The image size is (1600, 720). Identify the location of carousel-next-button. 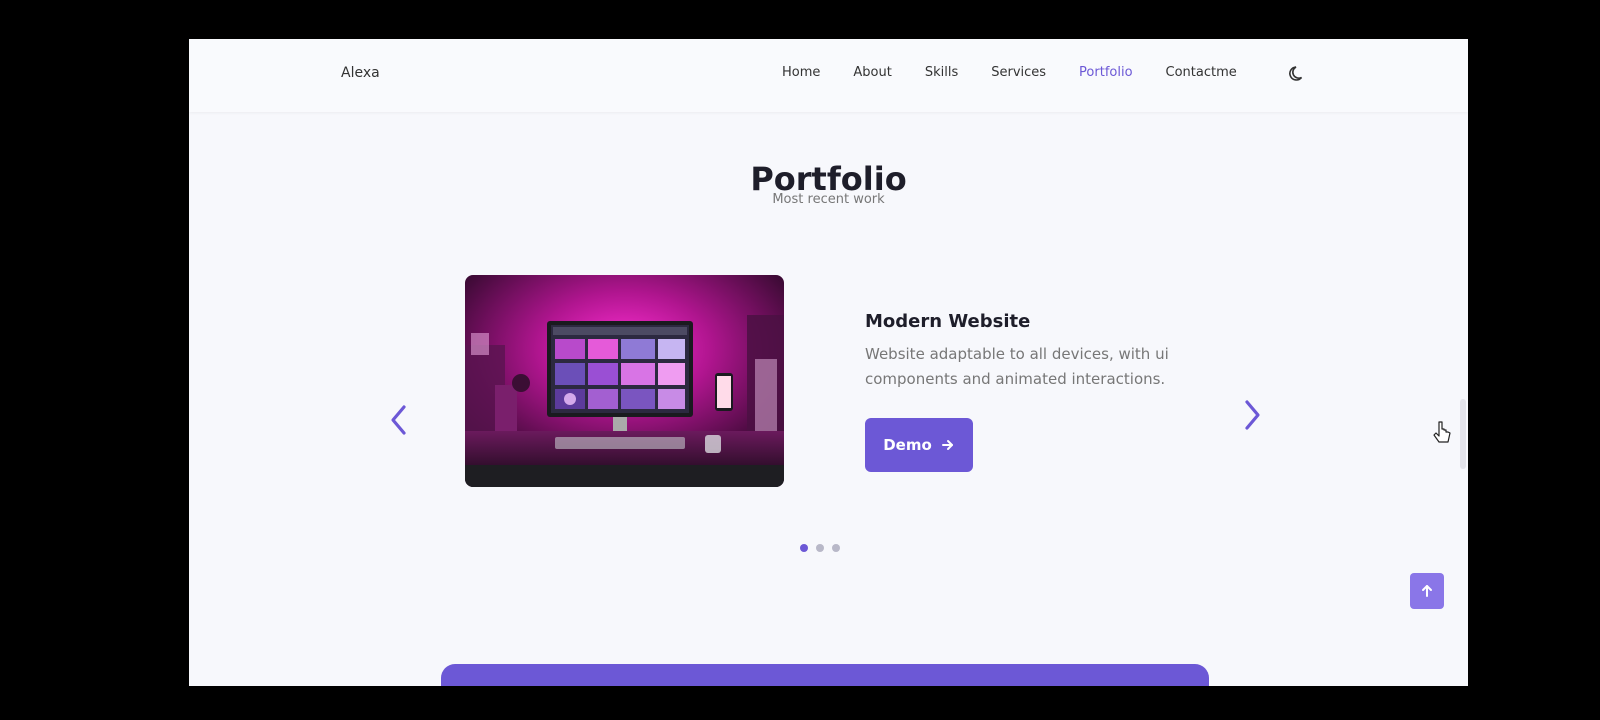
(1252, 415).